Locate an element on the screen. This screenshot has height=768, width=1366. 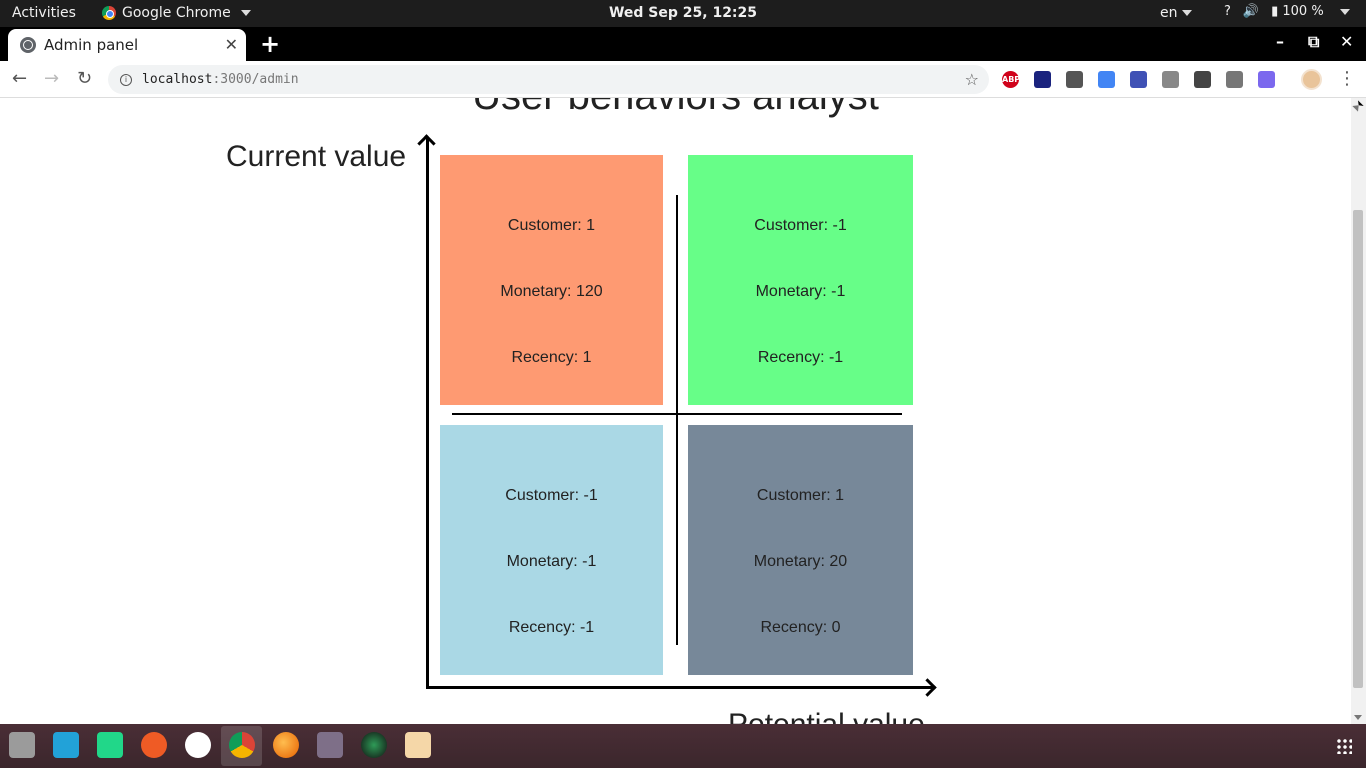
monetary-value: Monetary: 120 is located at coordinates (551, 291).